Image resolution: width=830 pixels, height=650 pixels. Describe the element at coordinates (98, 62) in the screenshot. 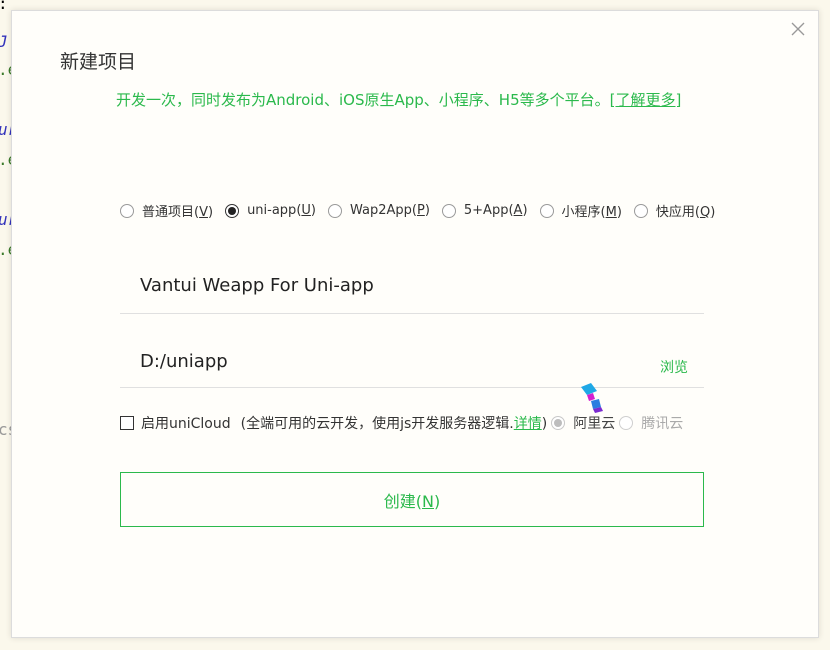

I see `dialog-title: 新建项目` at that location.